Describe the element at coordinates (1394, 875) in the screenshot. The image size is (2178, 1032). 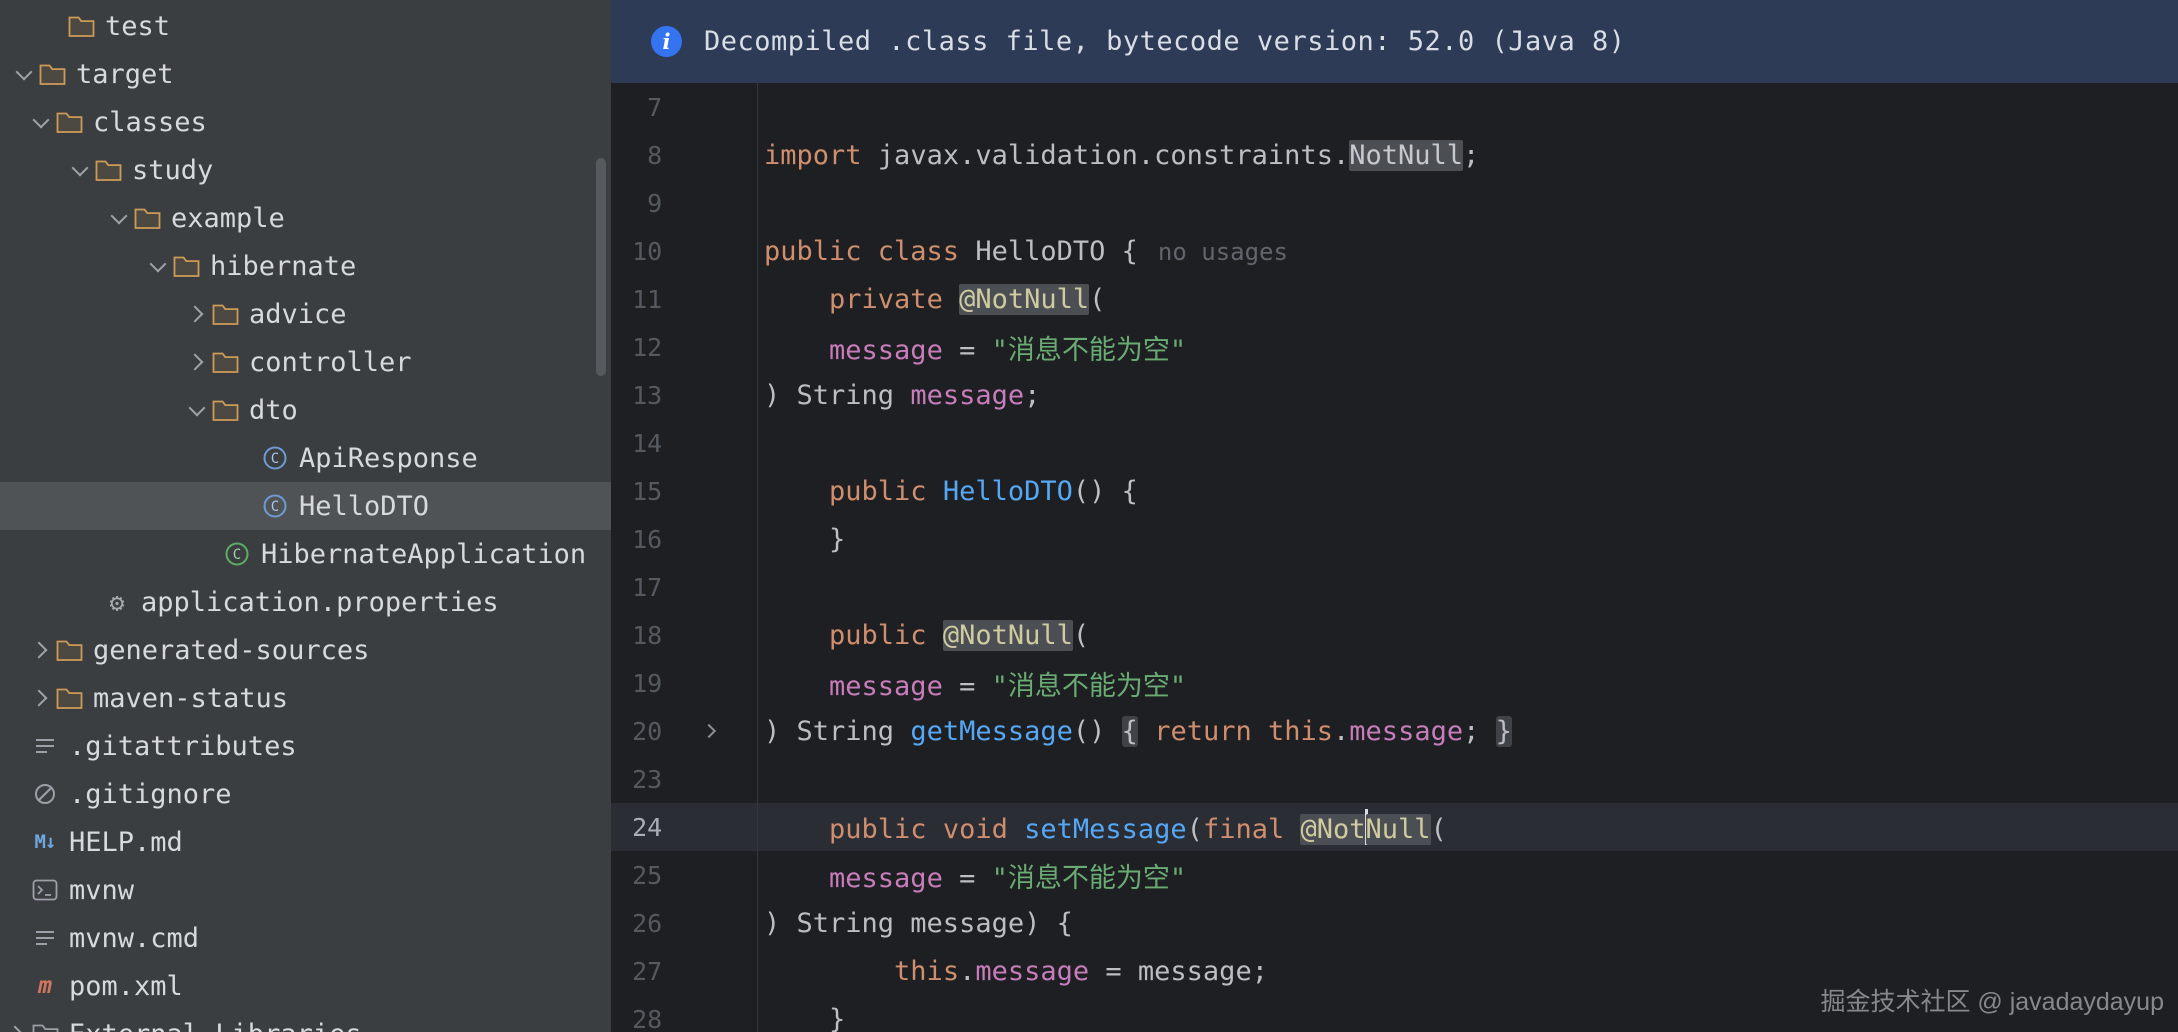
I see `code-line-25: 25 message = "消息不能为空"` at that location.